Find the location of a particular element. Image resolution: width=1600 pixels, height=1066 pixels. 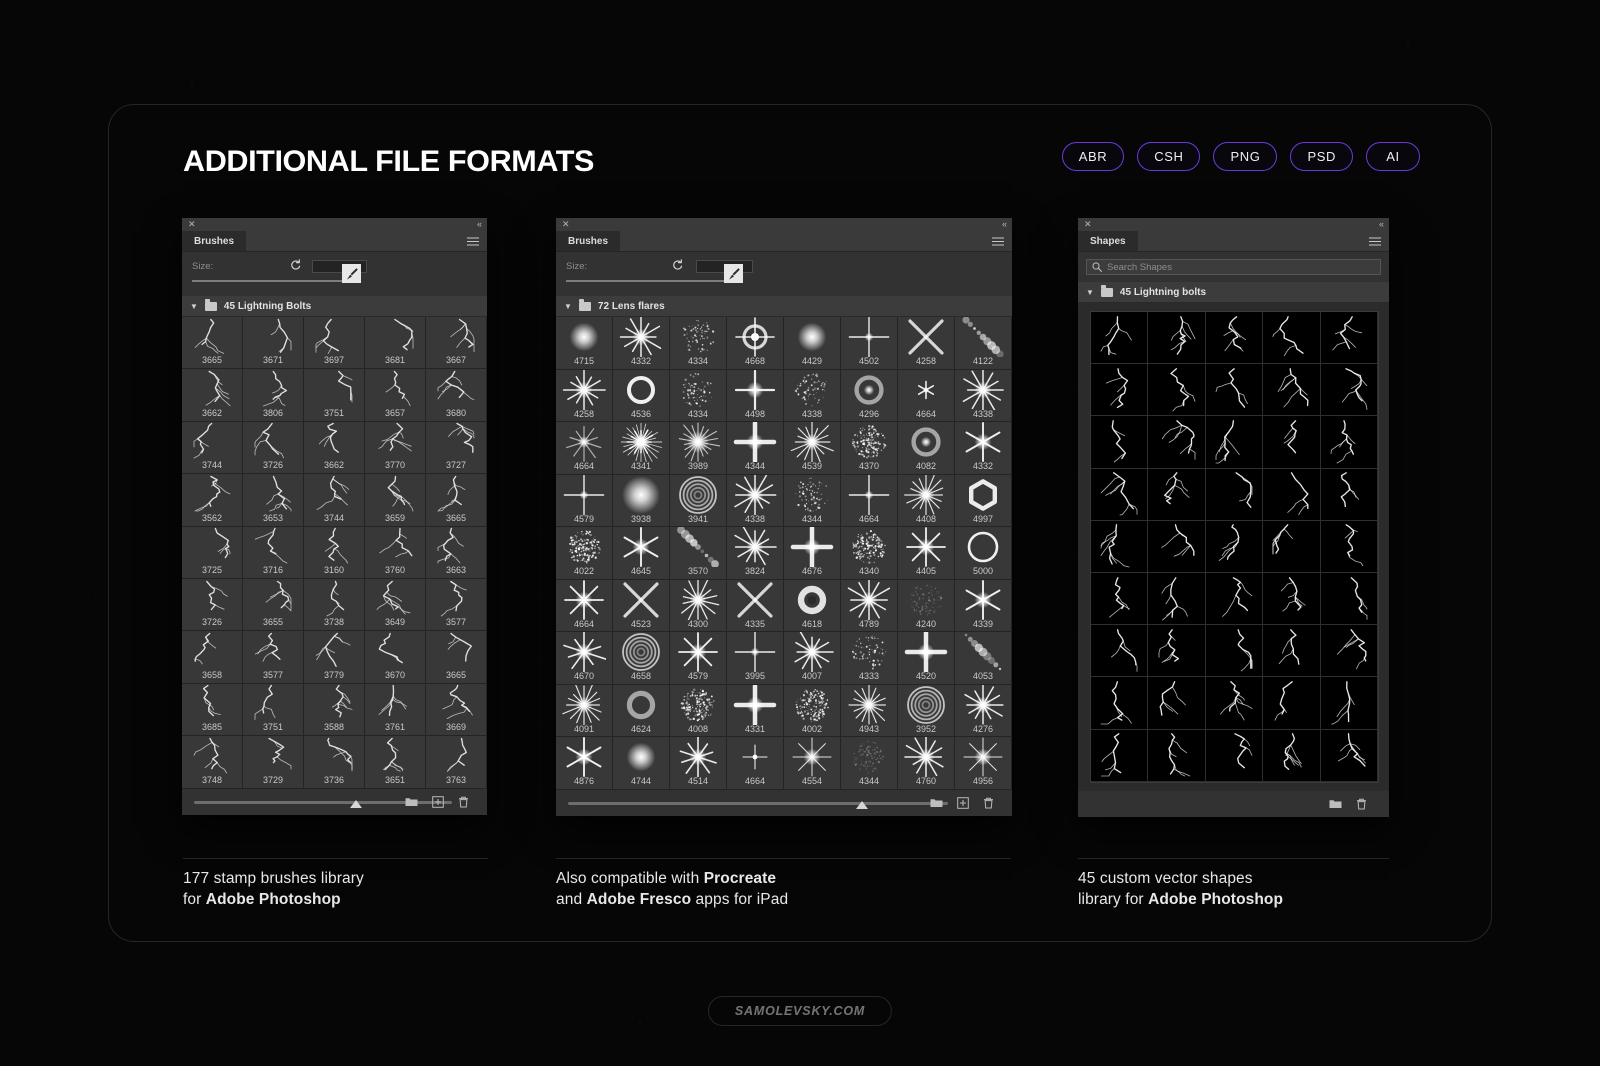

brush-item: 4258 is located at coordinates (584, 395).